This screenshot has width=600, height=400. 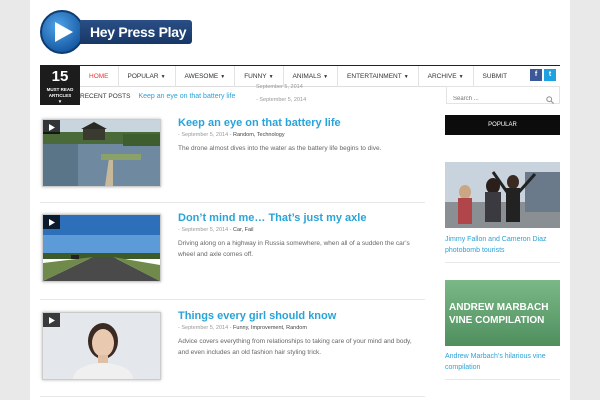 What do you see at coordinates (543, 75) in the screenshot?
I see `social-links: f t` at bounding box center [543, 75].